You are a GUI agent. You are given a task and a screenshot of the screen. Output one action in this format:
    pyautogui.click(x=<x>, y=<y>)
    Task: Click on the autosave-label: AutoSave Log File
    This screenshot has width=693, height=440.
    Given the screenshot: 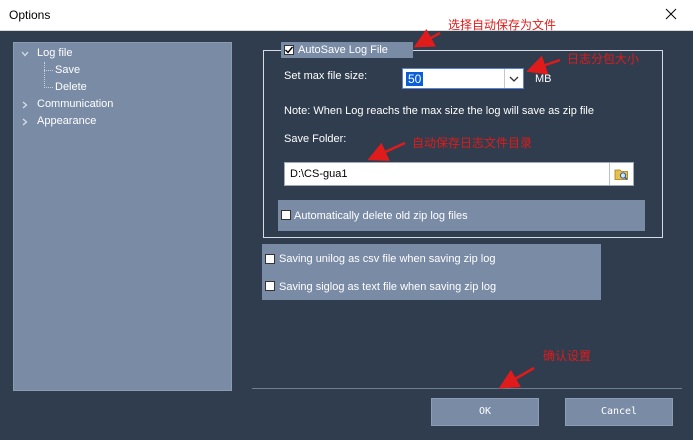 What is the action you would take?
    pyautogui.click(x=343, y=50)
    